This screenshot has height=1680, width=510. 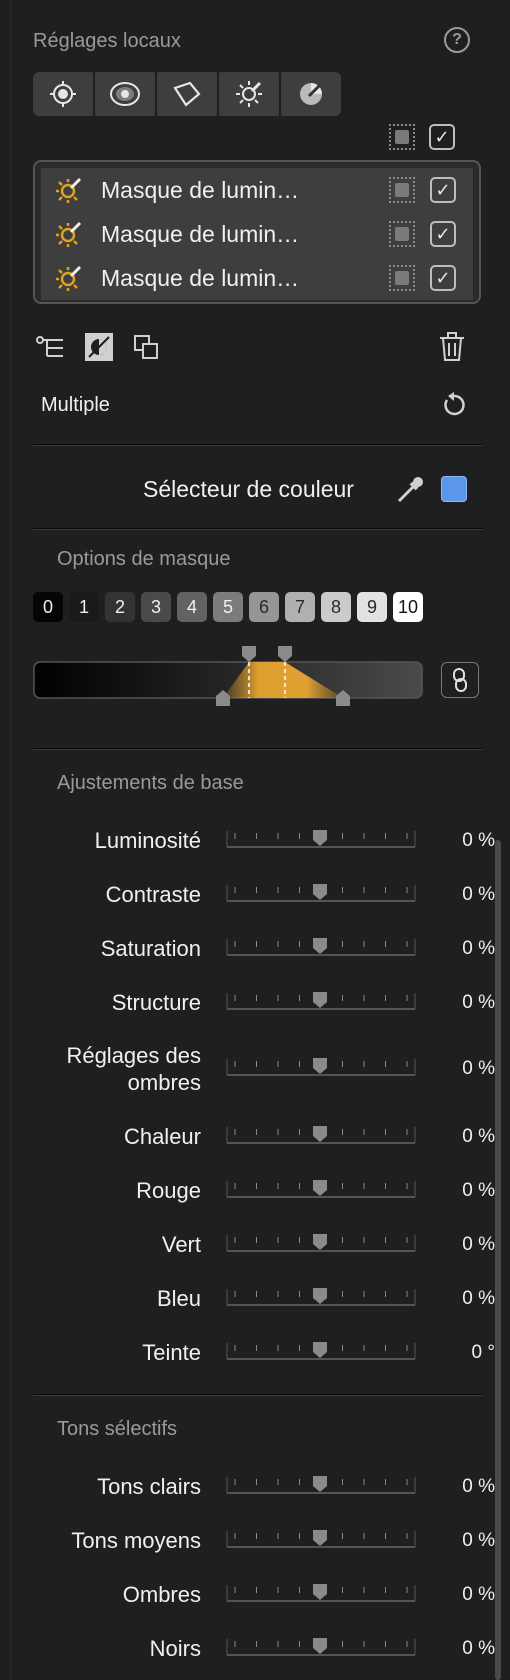 I want to click on mask-level-selector: 0 1 2 3 4 5 6 7 8 9 10, so click(x=233, y=607).